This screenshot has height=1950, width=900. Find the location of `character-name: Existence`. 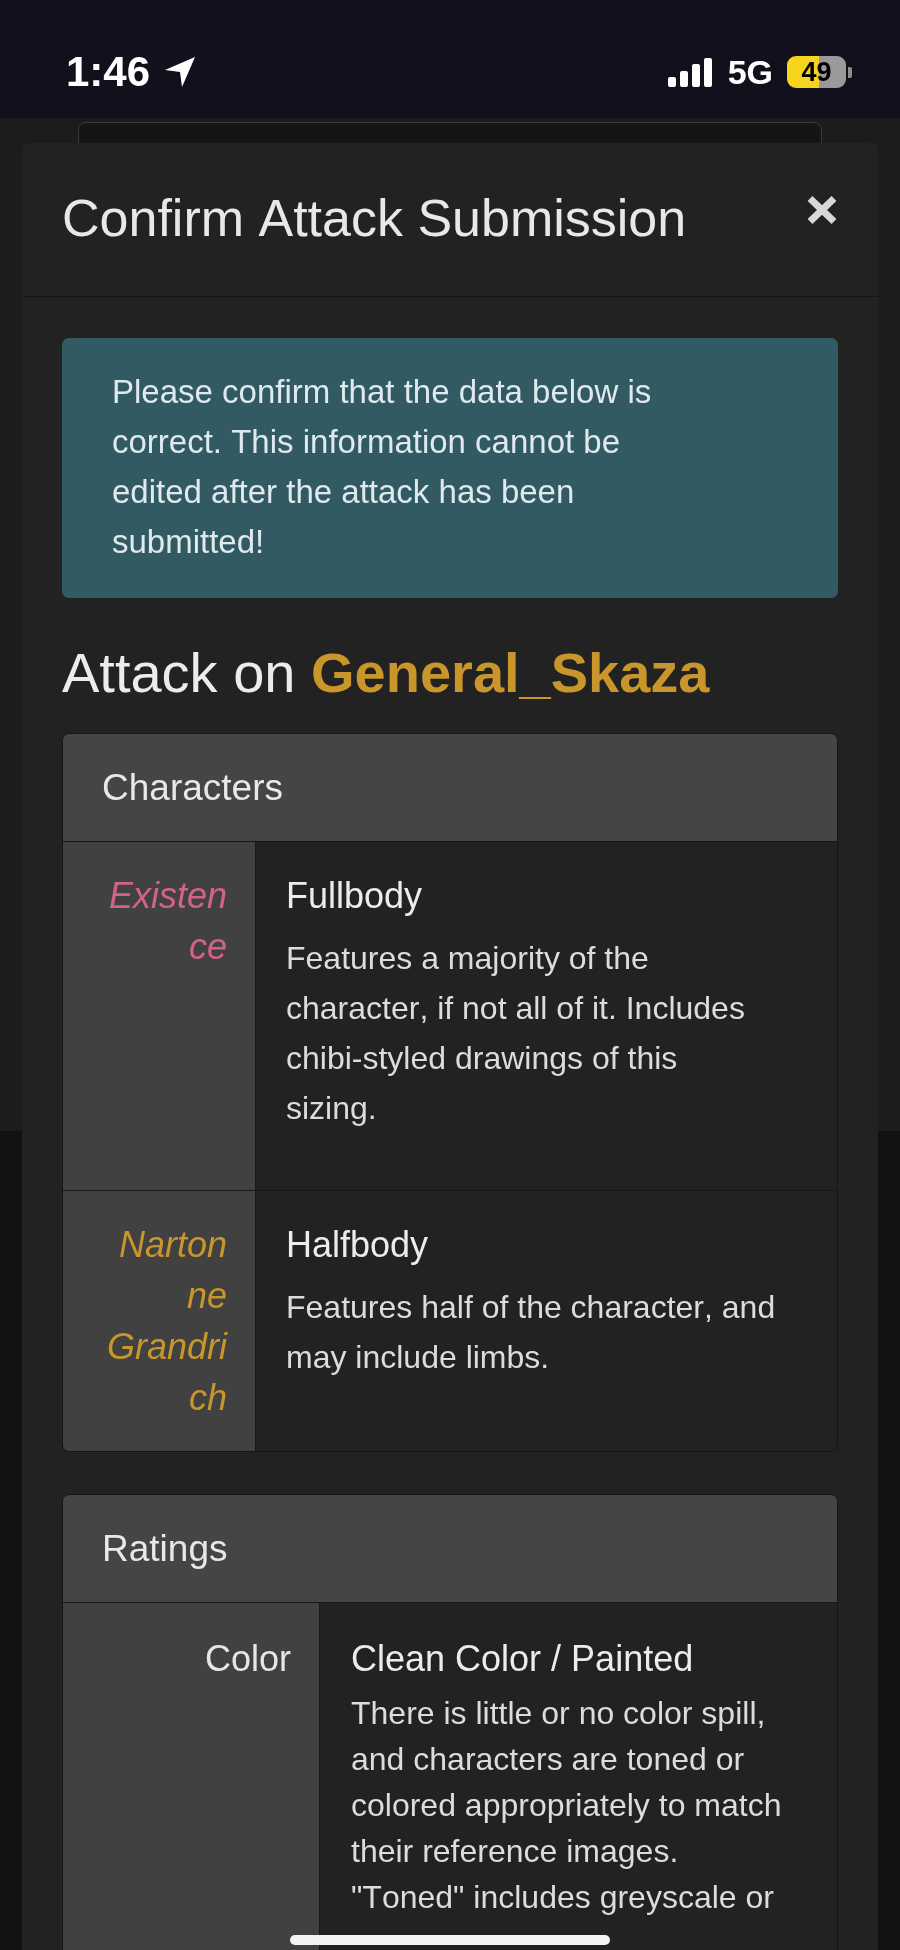

character-name: Existence is located at coordinates (167, 921).